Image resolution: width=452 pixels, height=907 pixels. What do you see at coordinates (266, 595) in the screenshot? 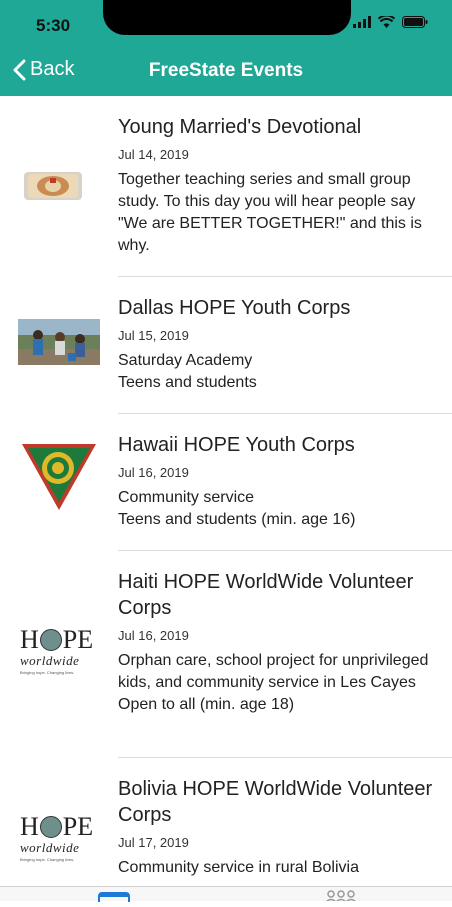
I see `event-title: Haiti HOPE WorldWide Volunteer Corps` at bounding box center [266, 595].